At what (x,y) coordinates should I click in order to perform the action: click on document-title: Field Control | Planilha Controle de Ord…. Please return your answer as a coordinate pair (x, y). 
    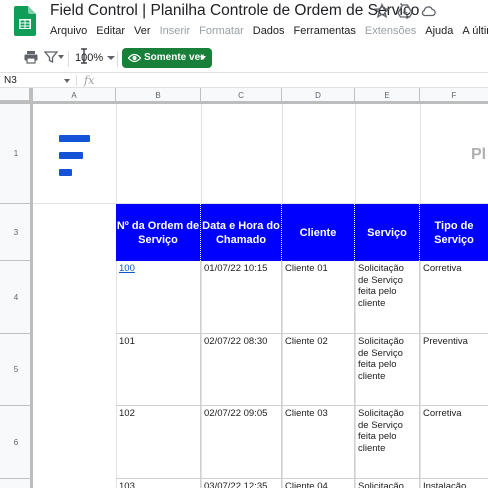
    Looking at the image, I should click on (234, 11).